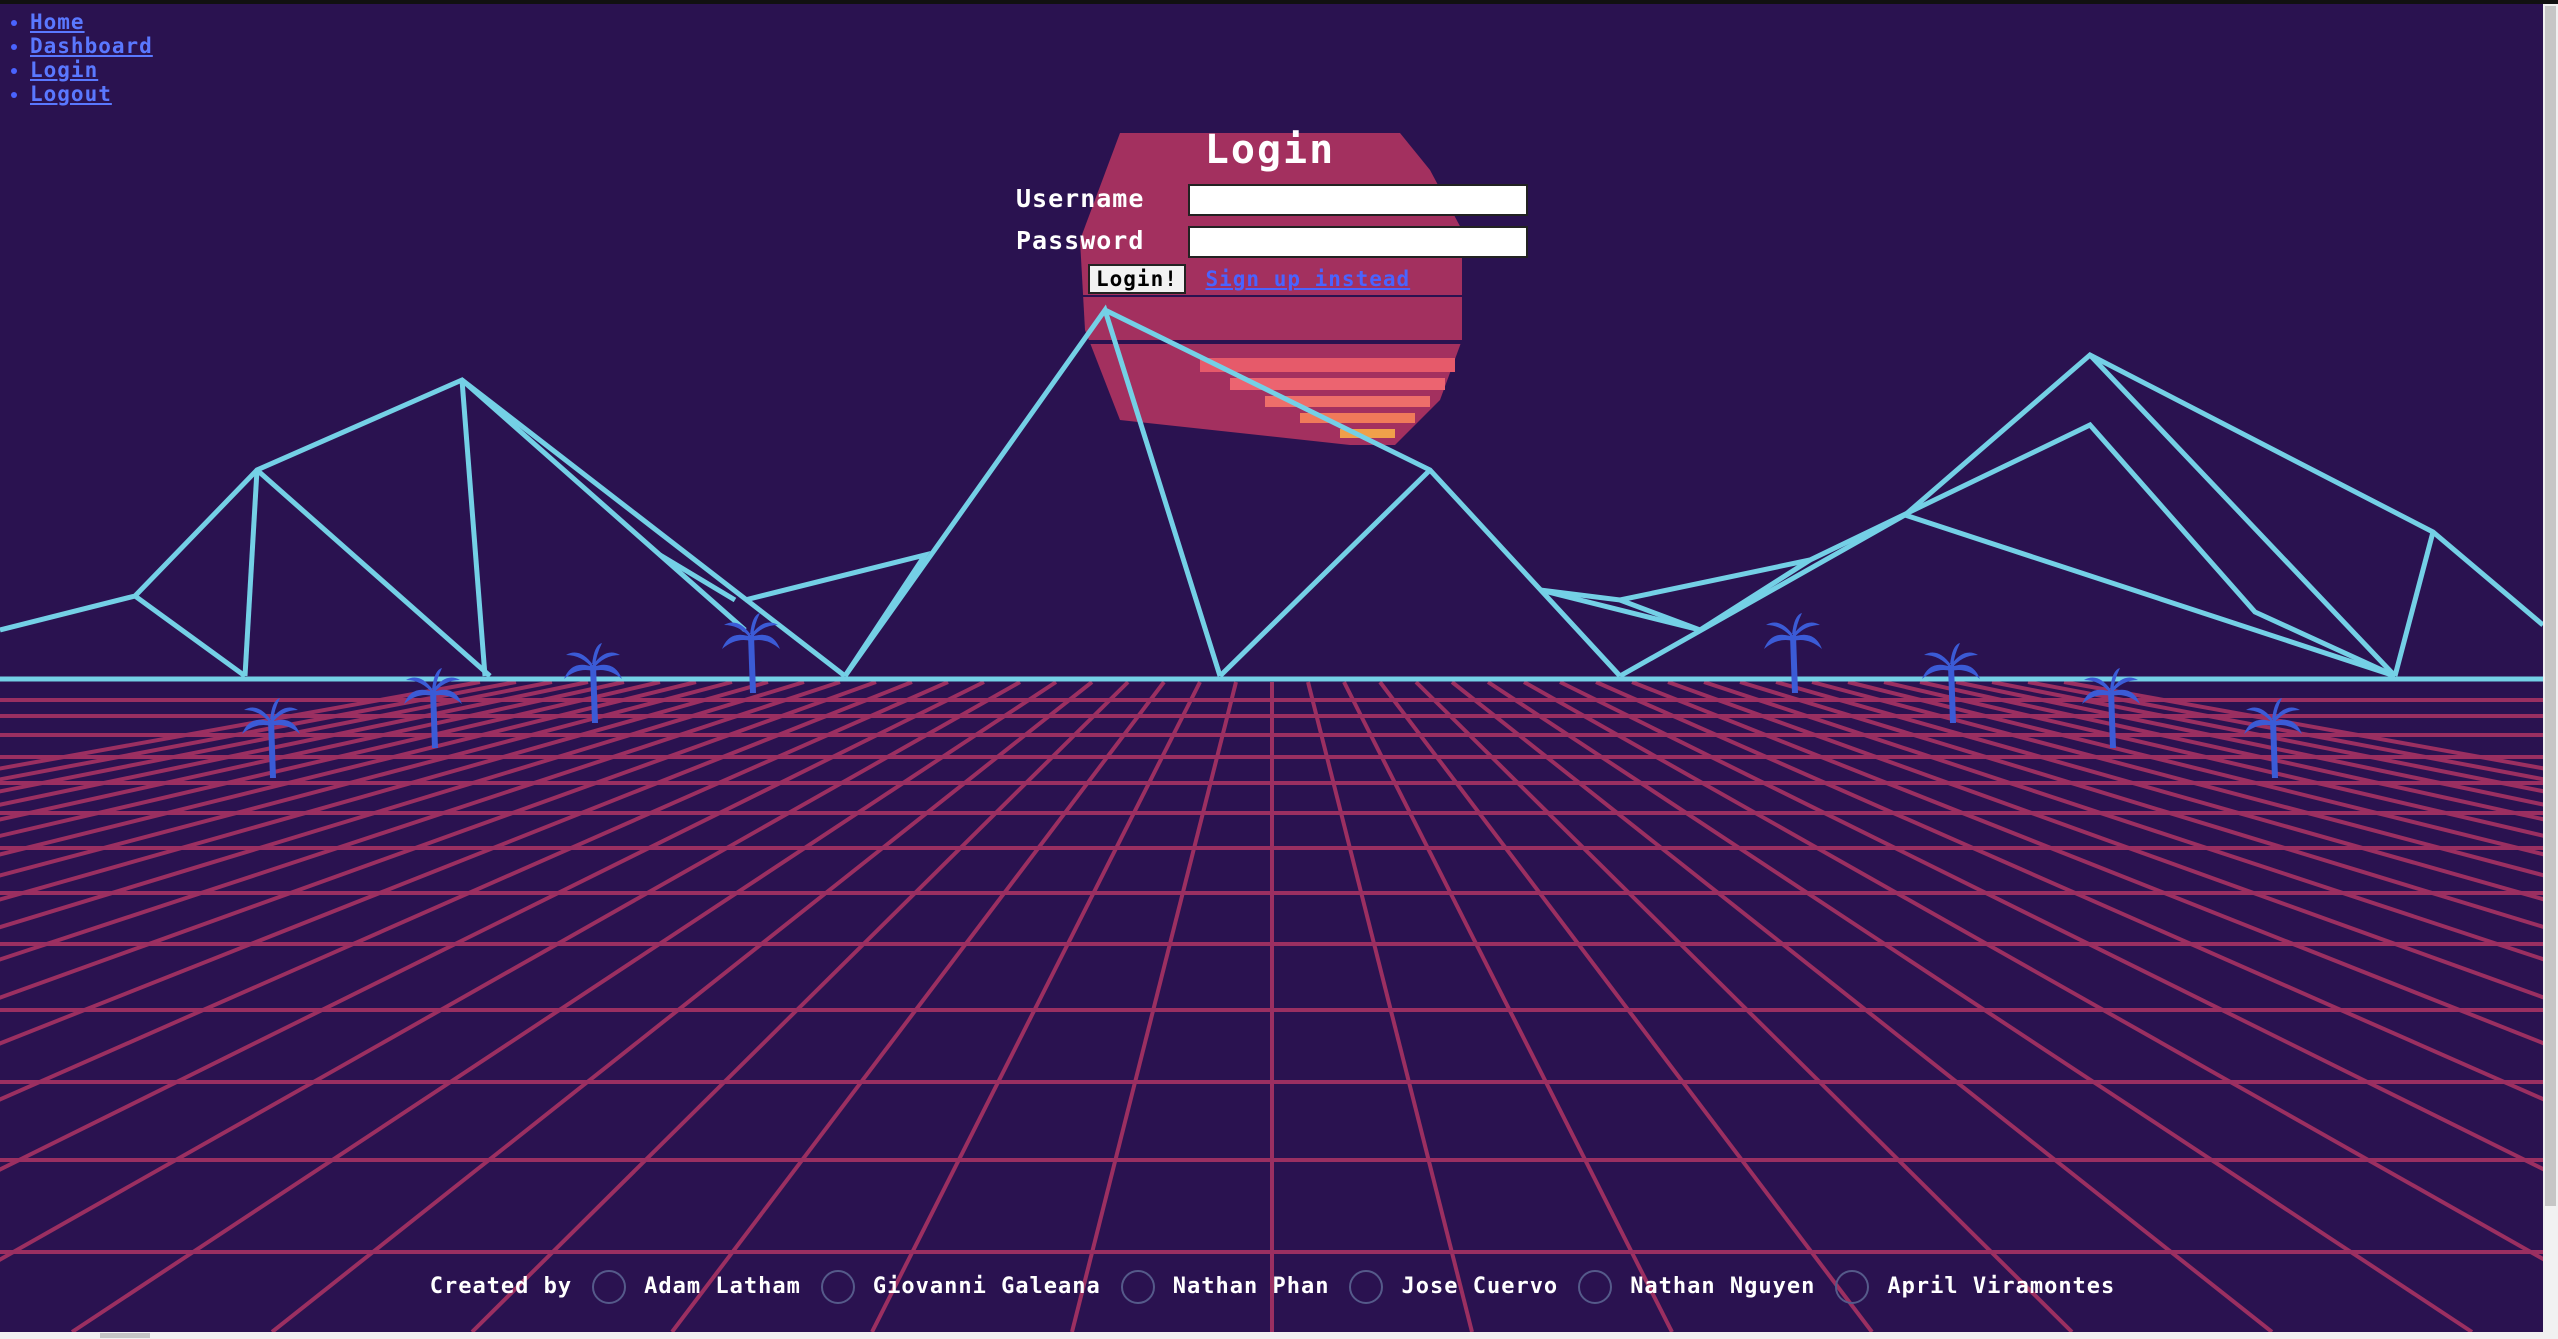  I want to click on nav-item-logout: Logout, so click(91, 94).